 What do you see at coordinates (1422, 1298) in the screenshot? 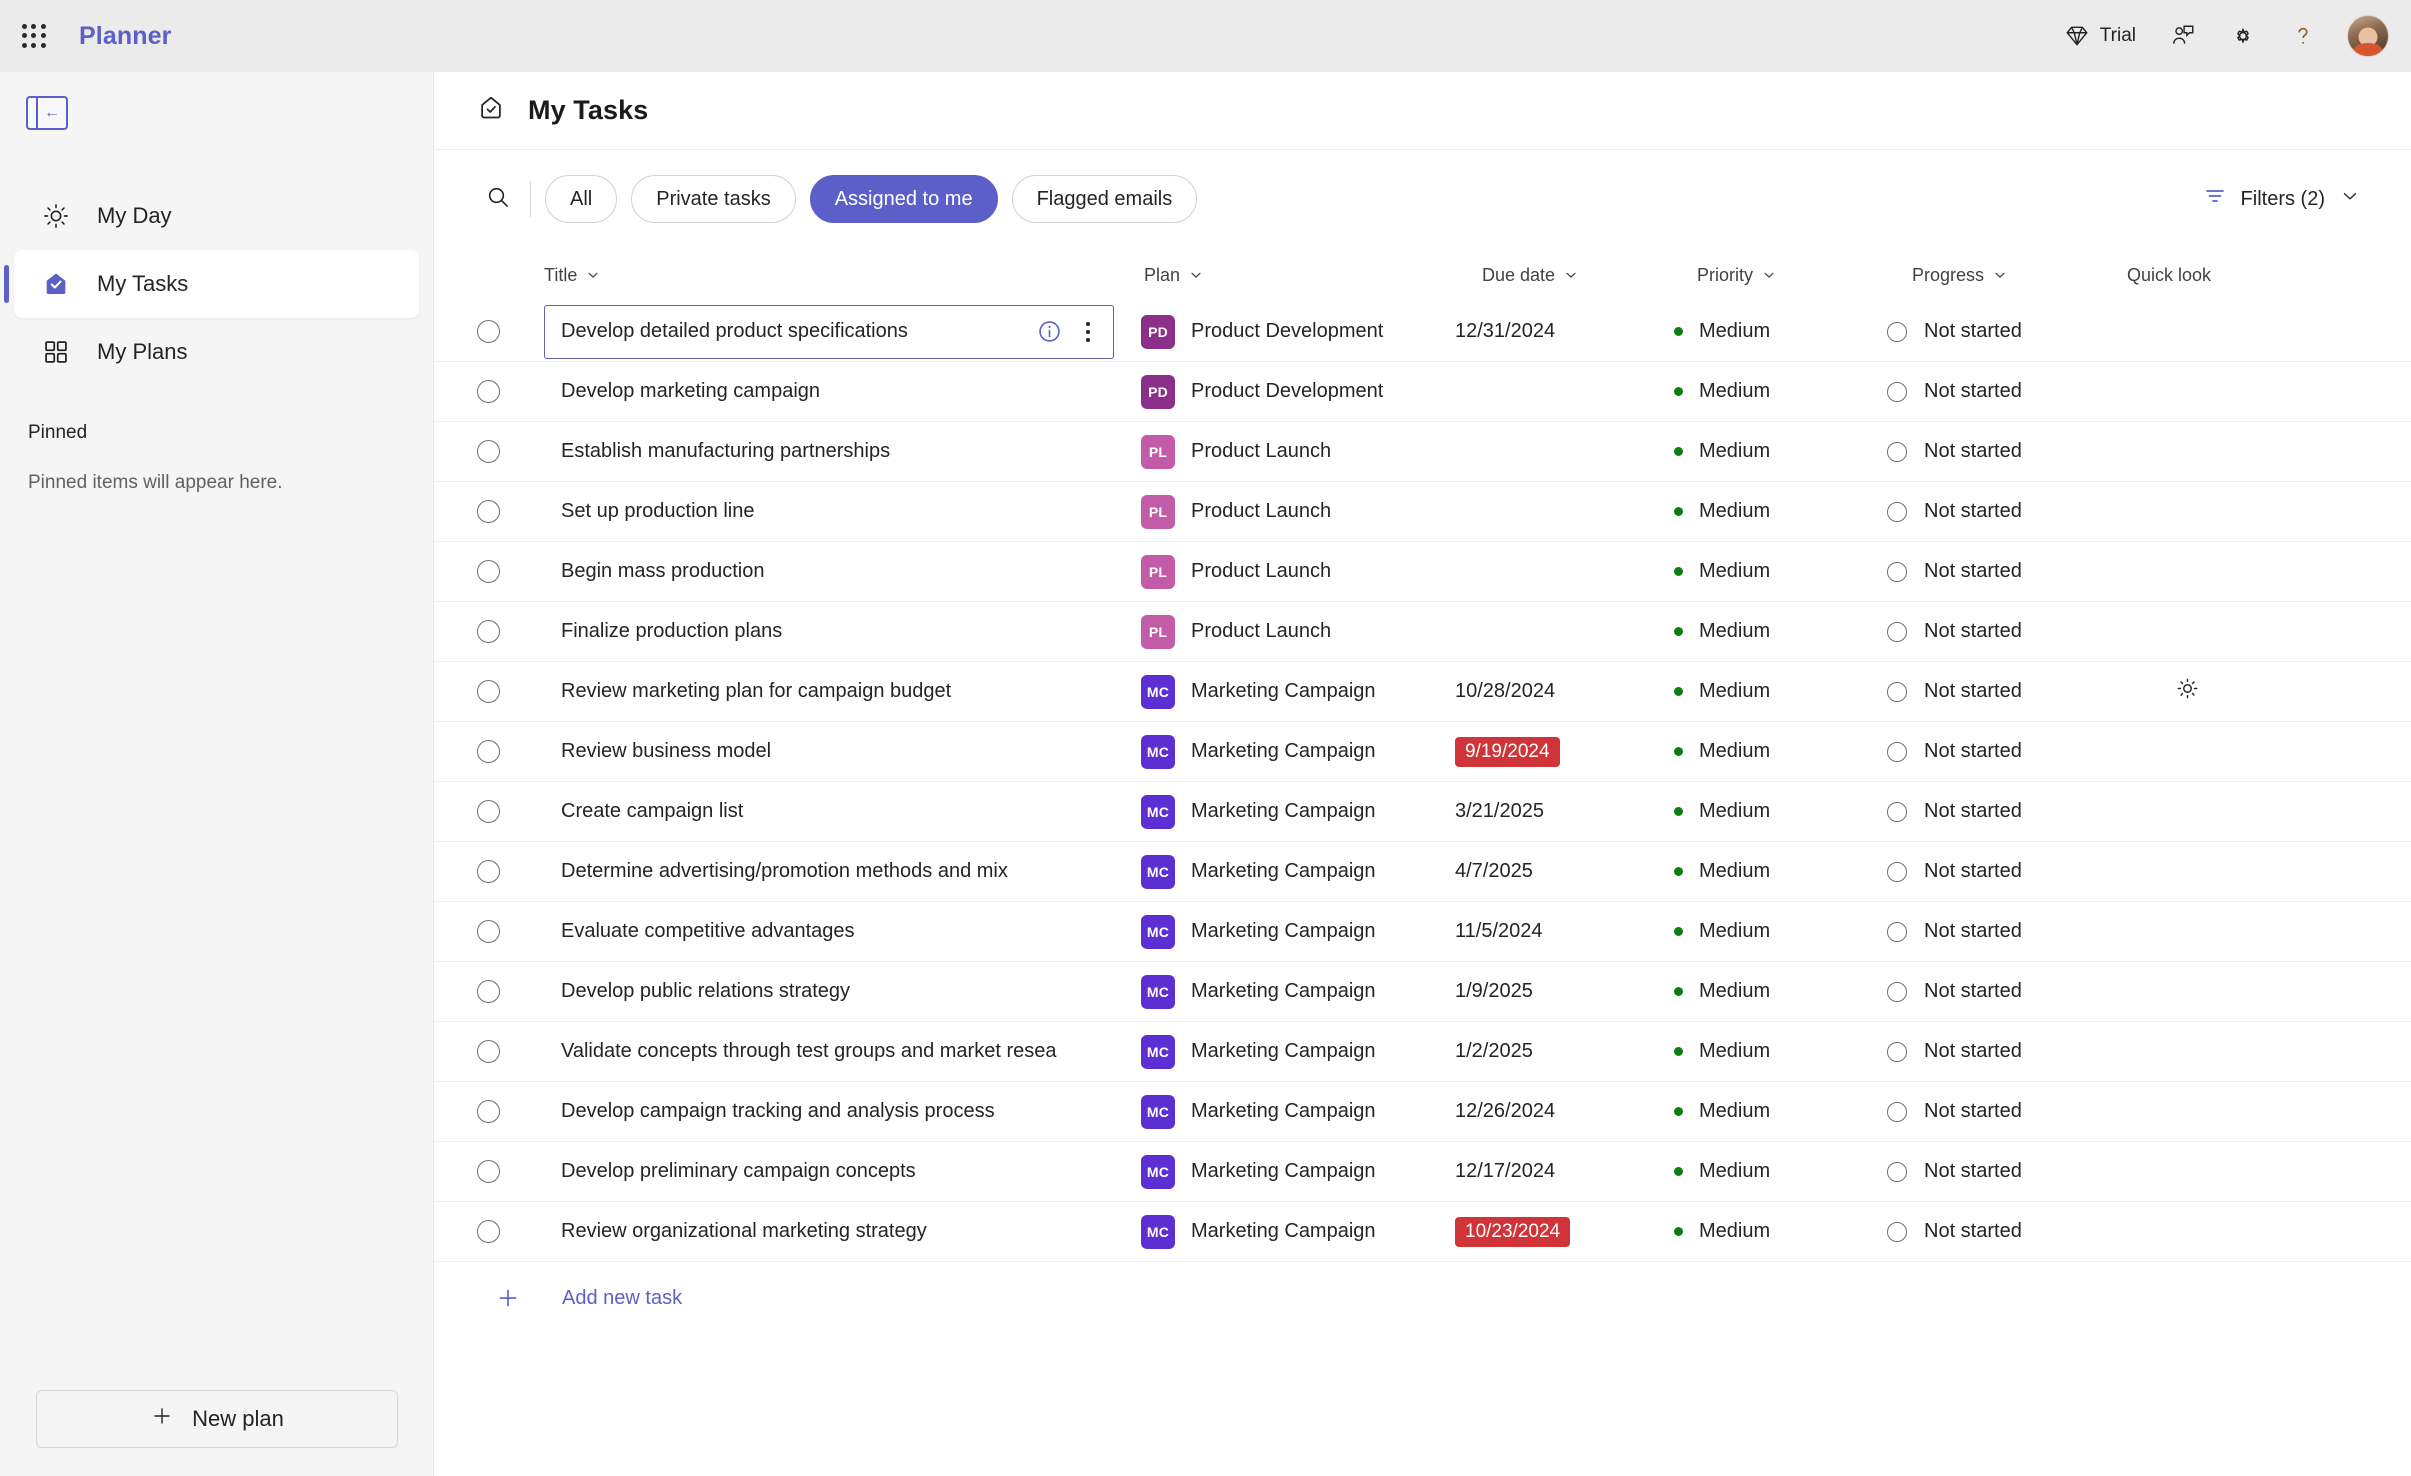
I see `add-new-task-row: Add new task` at bounding box center [1422, 1298].